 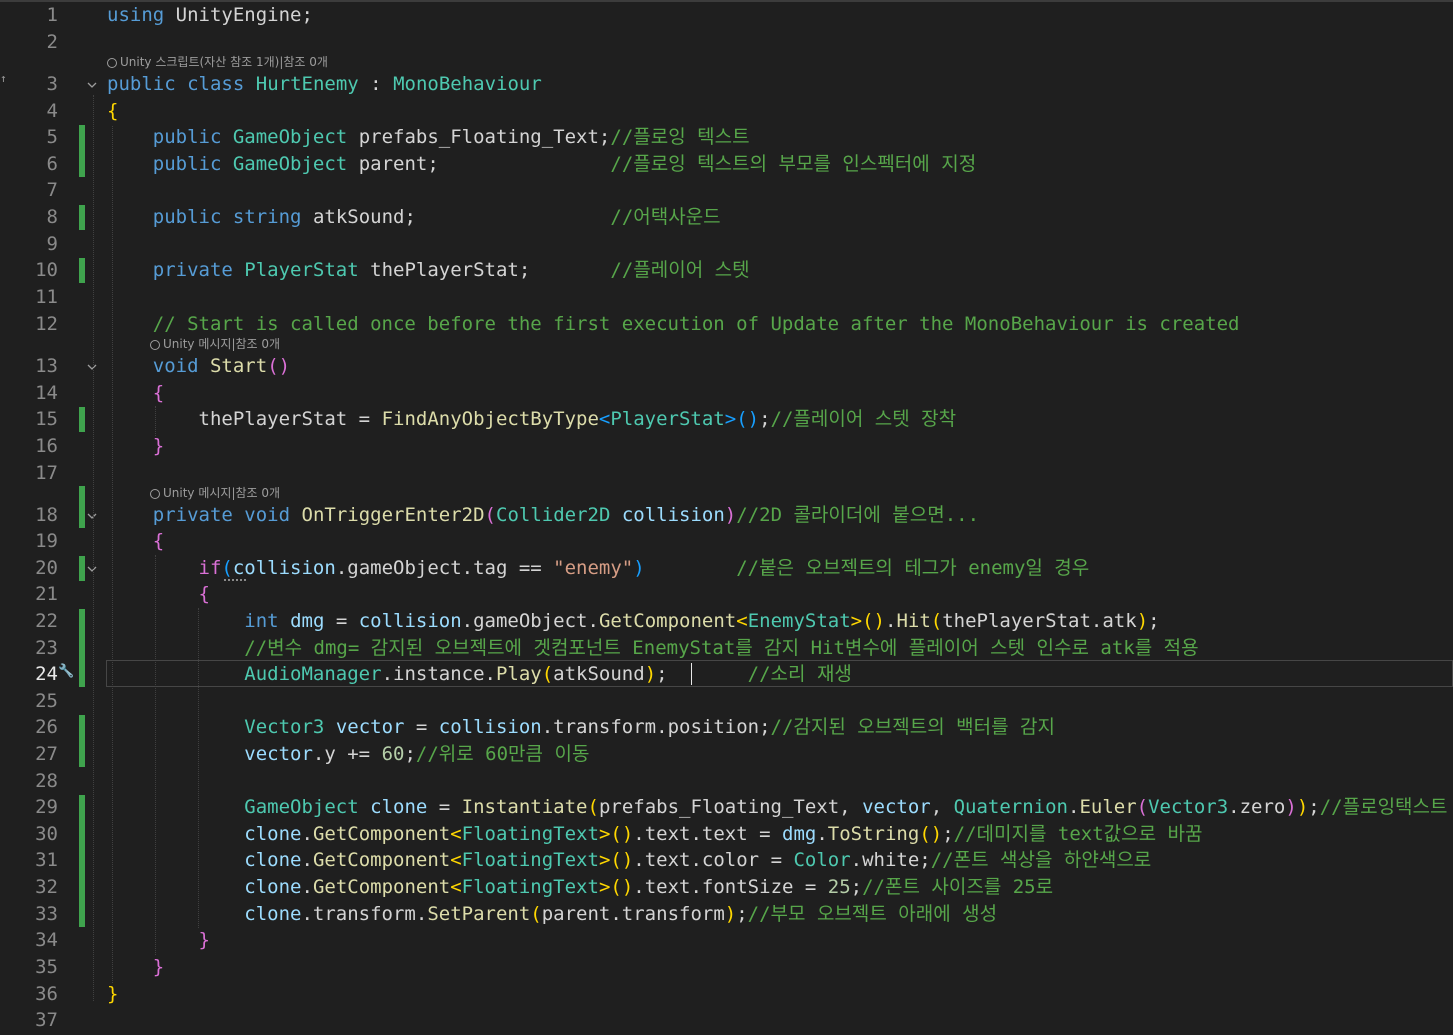 I want to click on method-name: Euler, so click(x=1108, y=807).